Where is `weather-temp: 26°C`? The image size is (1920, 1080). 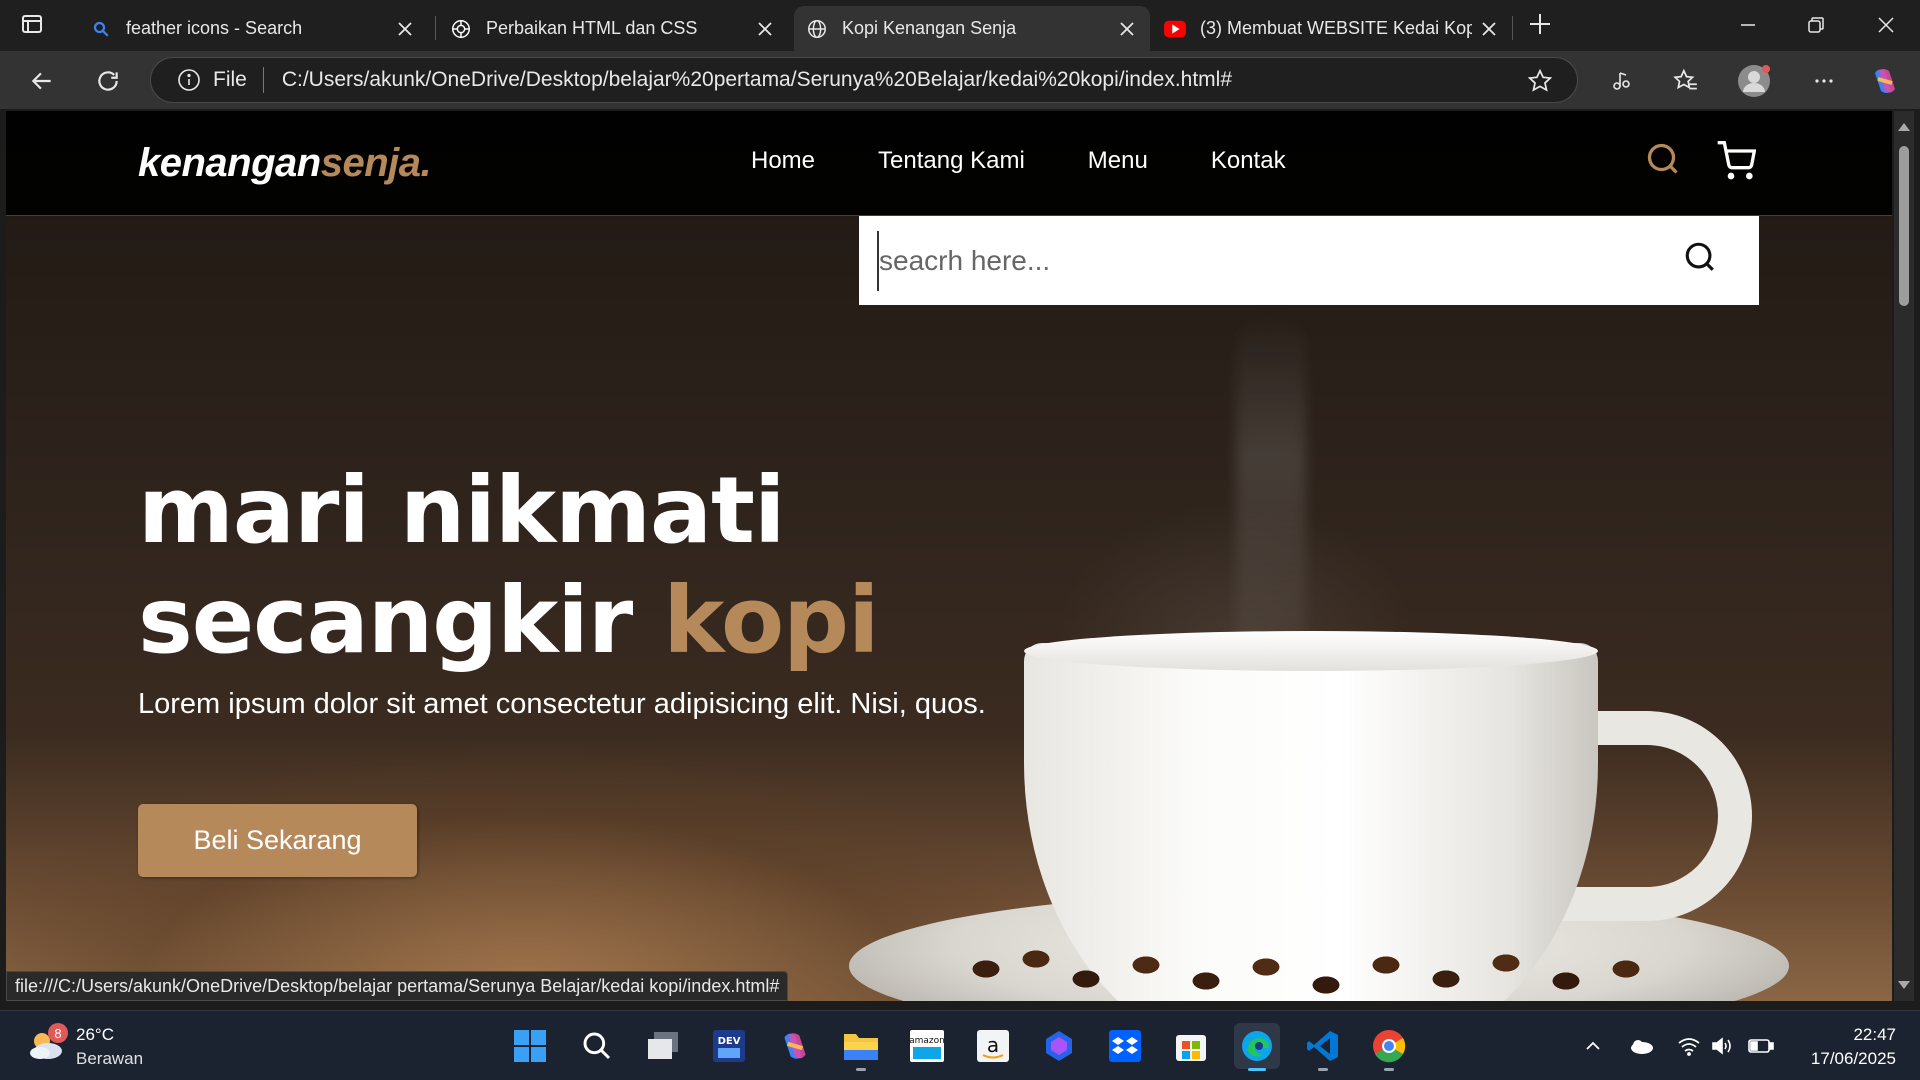 weather-temp: 26°C is located at coordinates (95, 1034).